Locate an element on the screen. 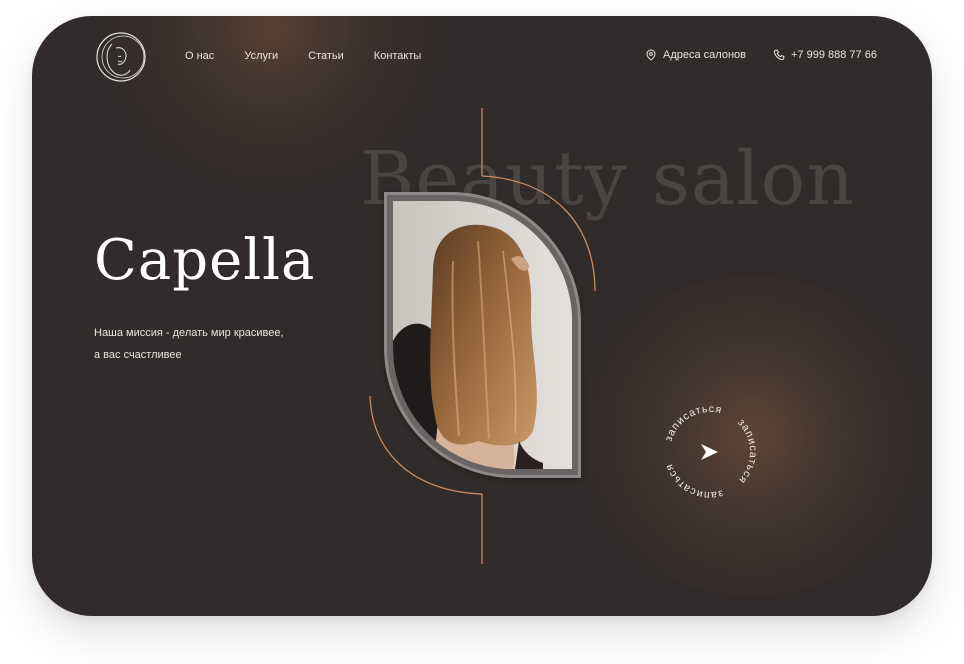  hero-photo-frame is located at coordinates (482, 335).